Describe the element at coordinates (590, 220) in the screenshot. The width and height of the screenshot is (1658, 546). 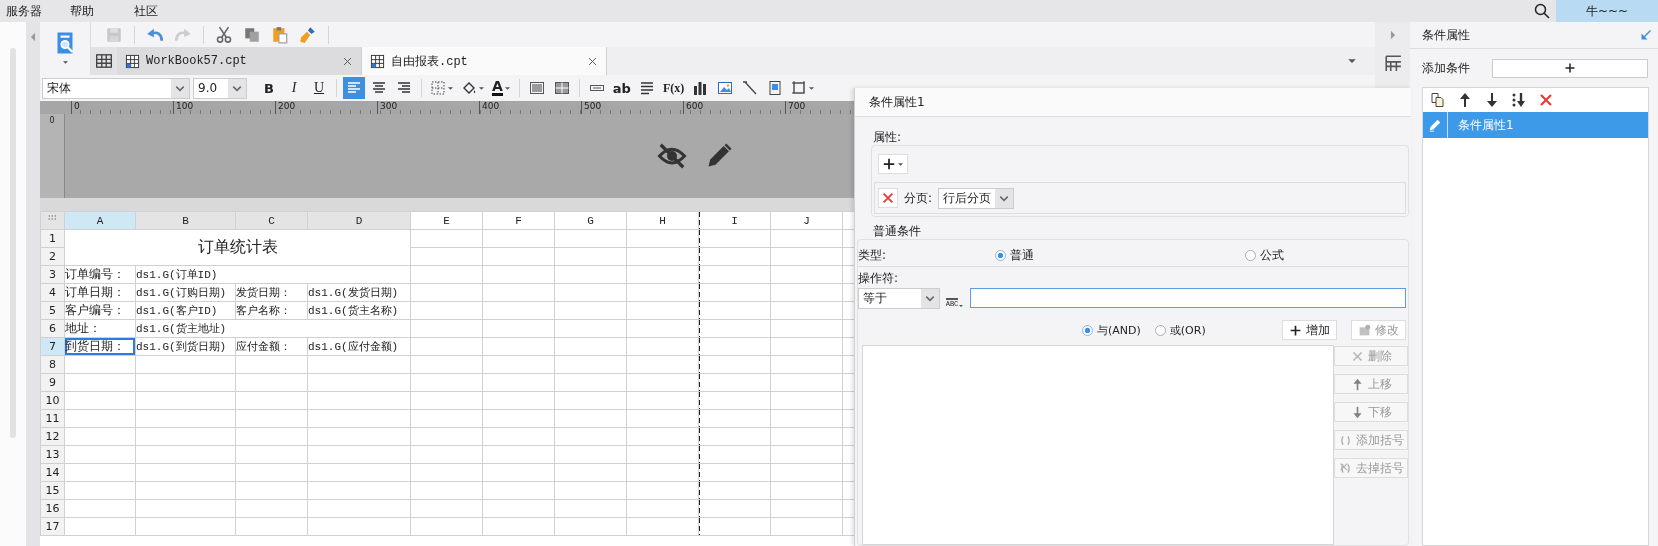
I see `column-header: G` at that location.